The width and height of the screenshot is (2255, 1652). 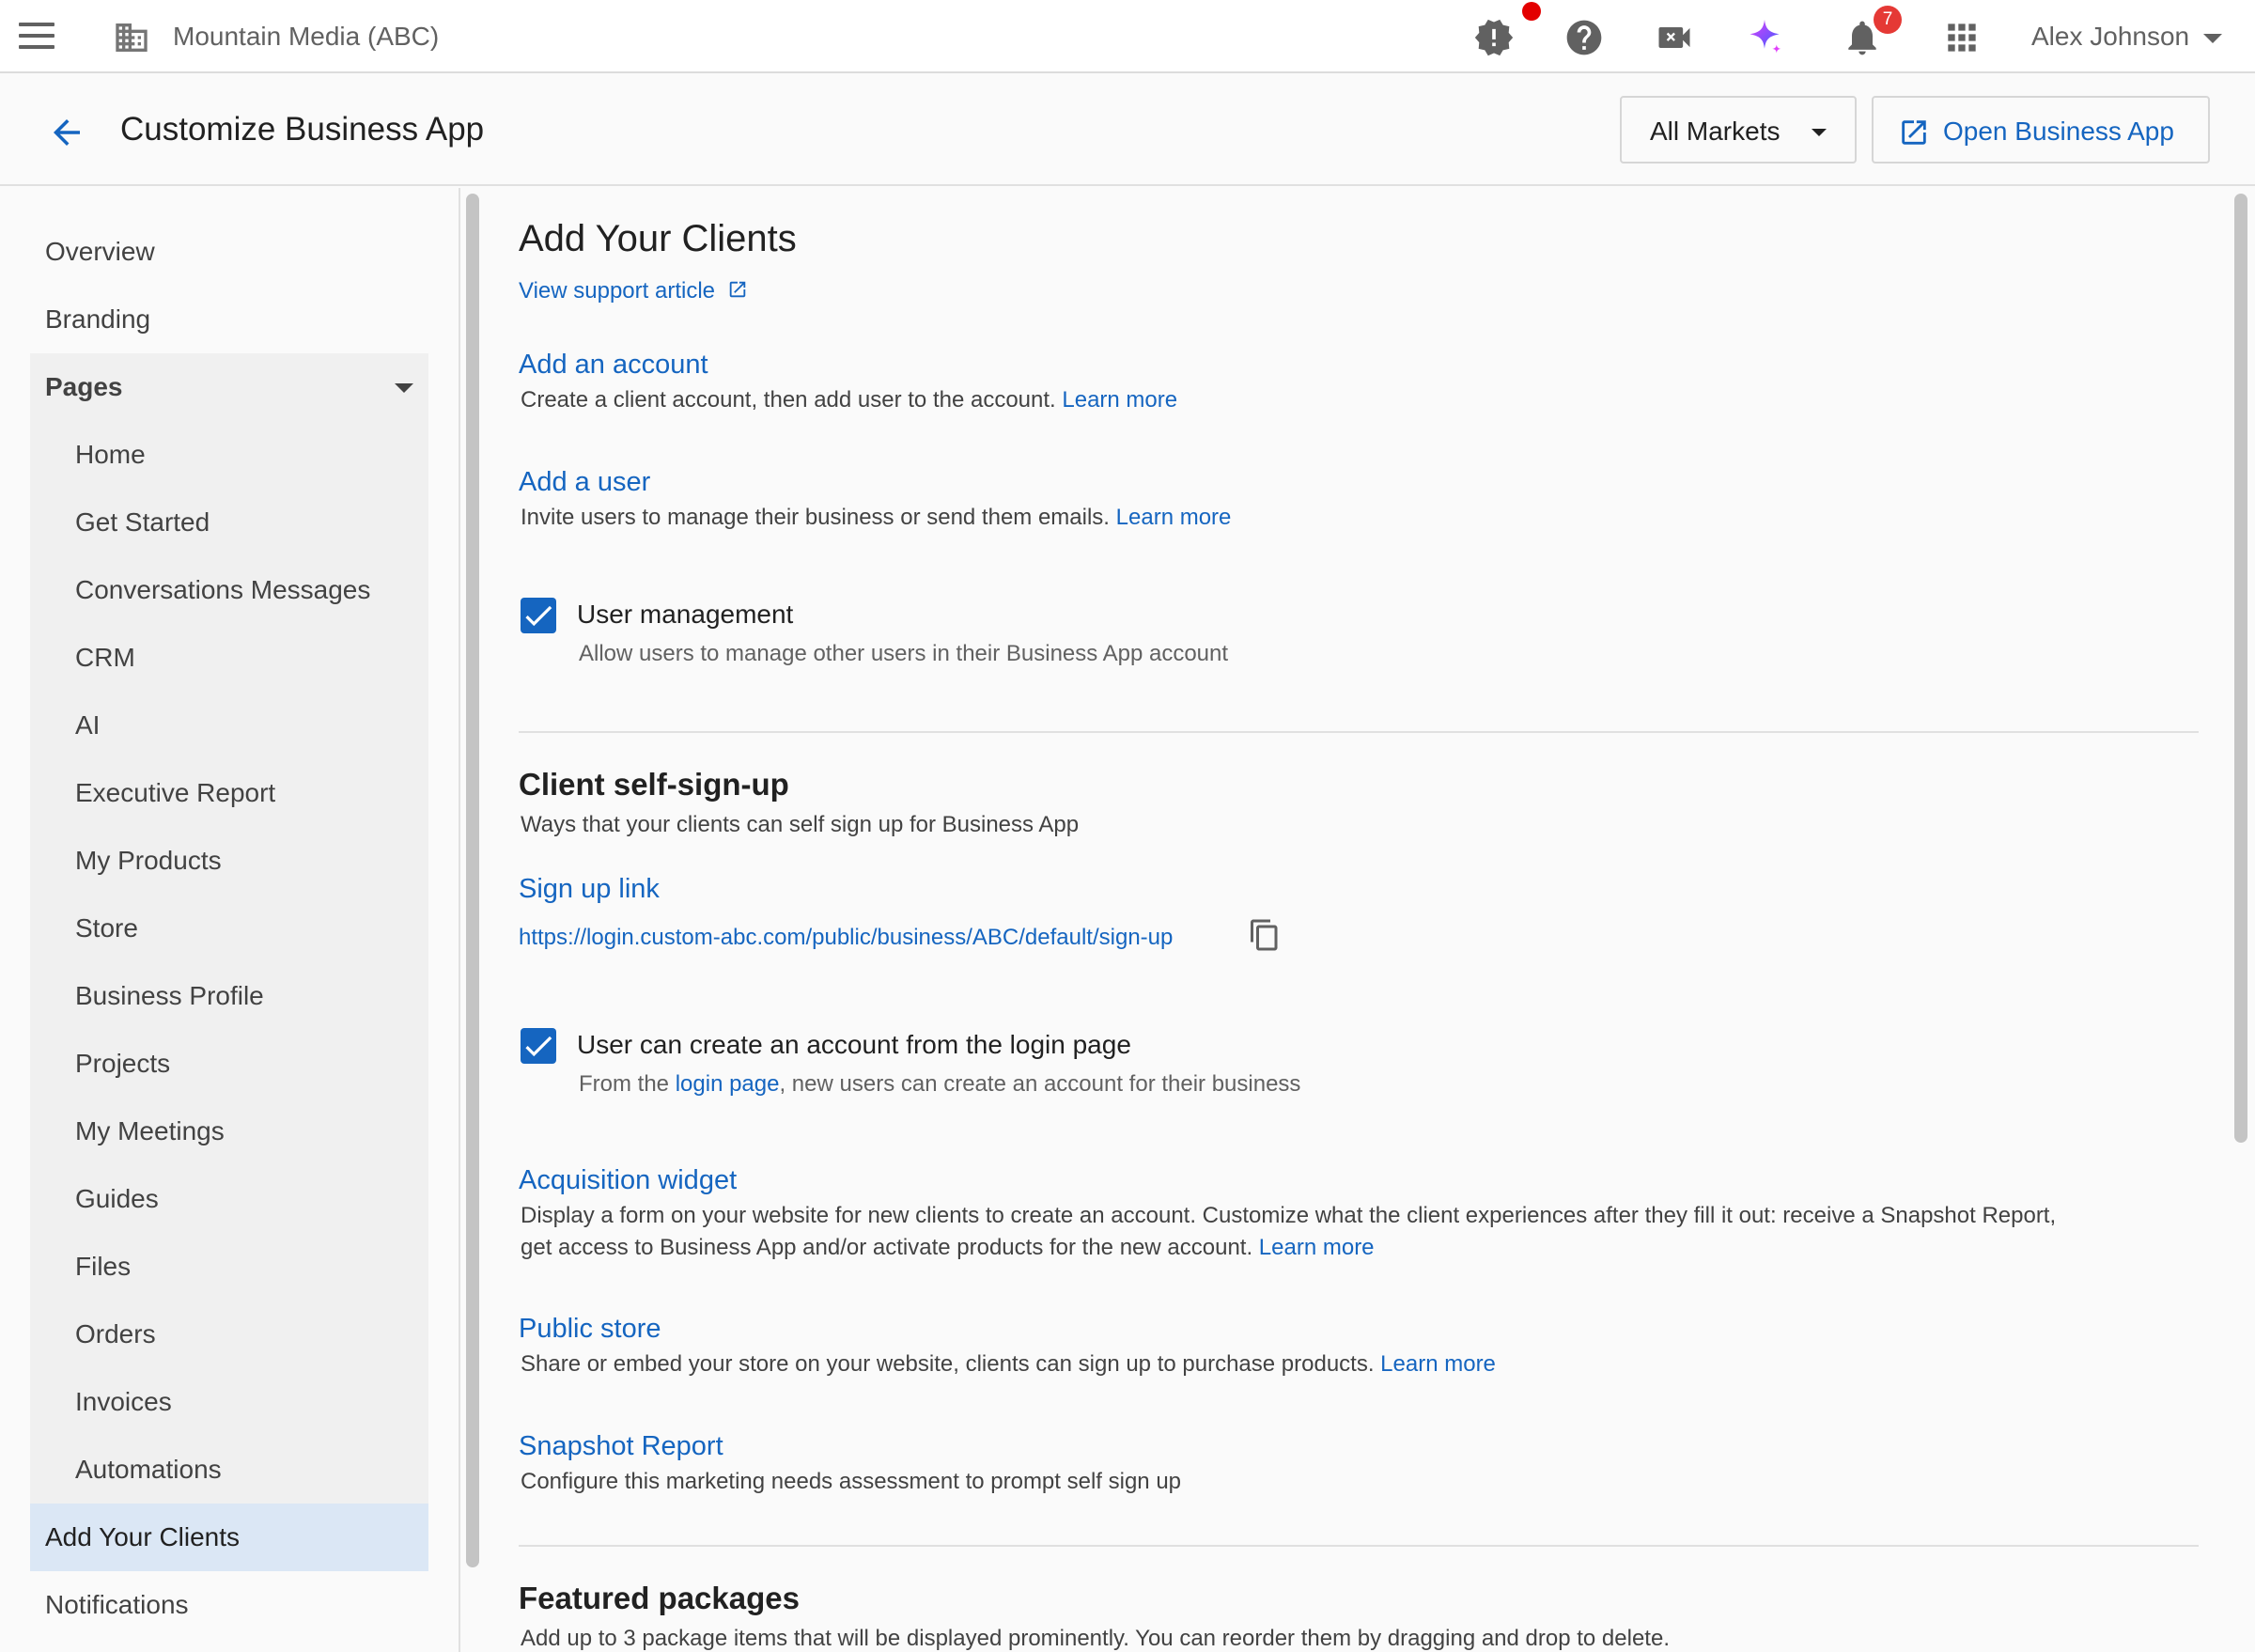 I want to click on top-bar: Mountain Media (ABC) 7 Alex Johnson, so click(x=1127, y=36).